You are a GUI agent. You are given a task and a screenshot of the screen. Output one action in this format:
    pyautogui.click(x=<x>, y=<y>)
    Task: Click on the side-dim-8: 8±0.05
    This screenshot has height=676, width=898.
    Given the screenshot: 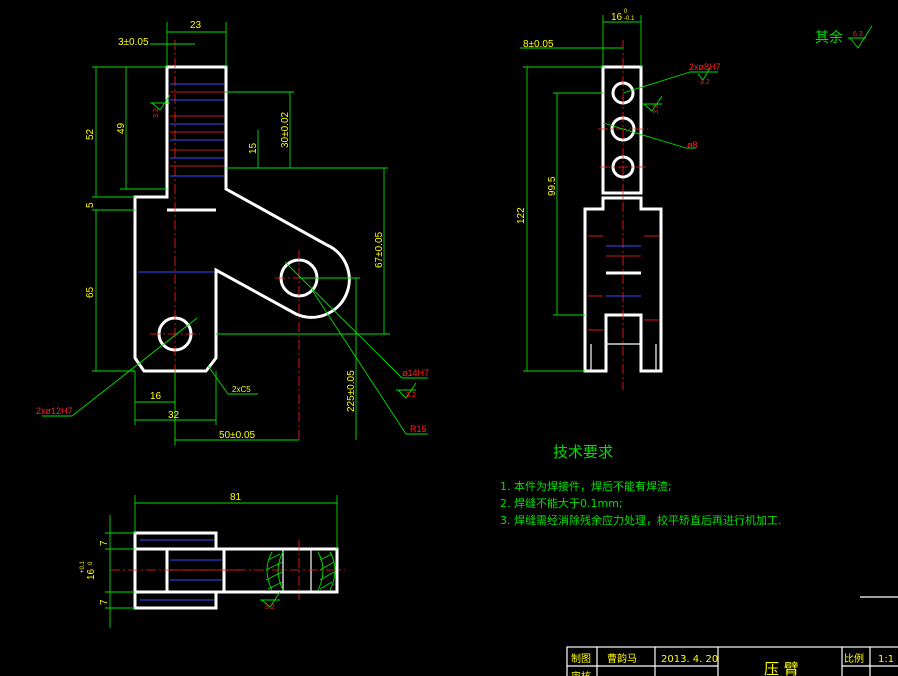 What is the action you would take?
    pyautogui.click(x=538, y=44)
    